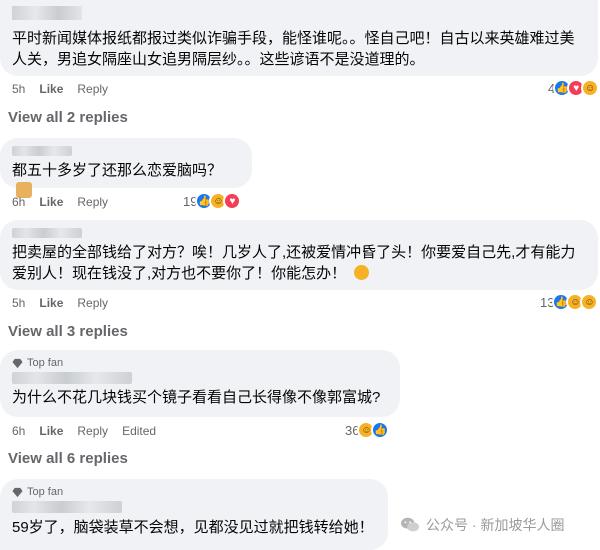 Image resolution: width=600 pixels, height=550 pixels. I want to click on view-replies-link: View all 2 replies, so click(68, 117).